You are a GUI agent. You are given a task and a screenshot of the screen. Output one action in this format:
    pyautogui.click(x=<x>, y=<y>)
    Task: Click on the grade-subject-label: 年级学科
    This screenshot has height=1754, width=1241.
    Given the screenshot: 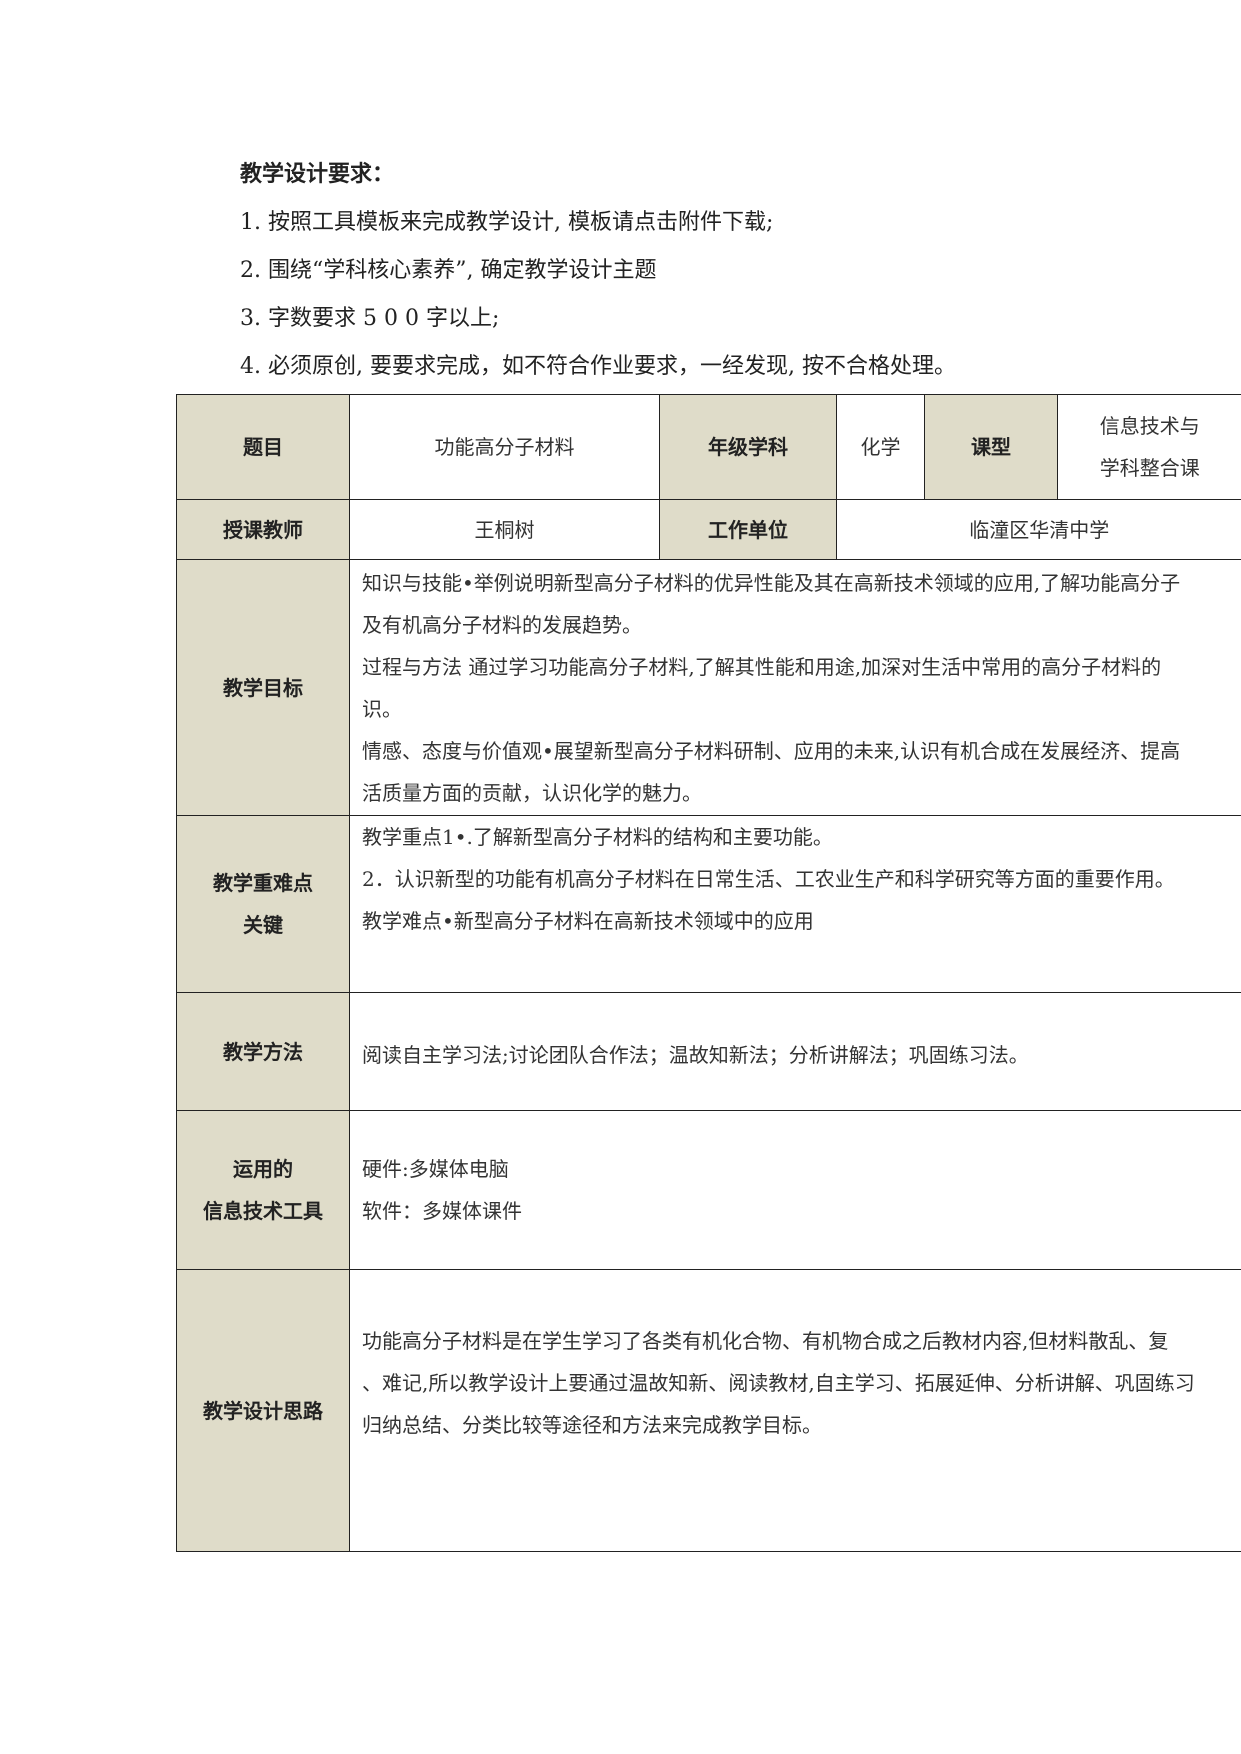 What is the action you would take?
    pyautogui.click(x=748, y=447)
    